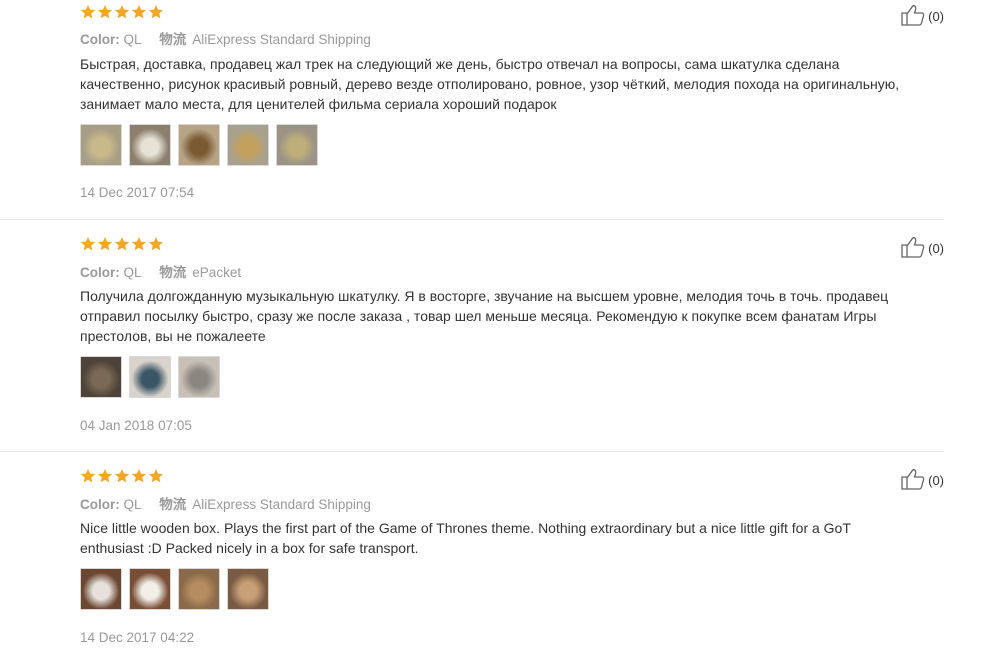 This screenshot has height=658, width=982. What do you see at coordinates (137, 192) in the screenshot?
I see `review-date: 14 Dec 2017 07:54` at bounding box center [137, 192].